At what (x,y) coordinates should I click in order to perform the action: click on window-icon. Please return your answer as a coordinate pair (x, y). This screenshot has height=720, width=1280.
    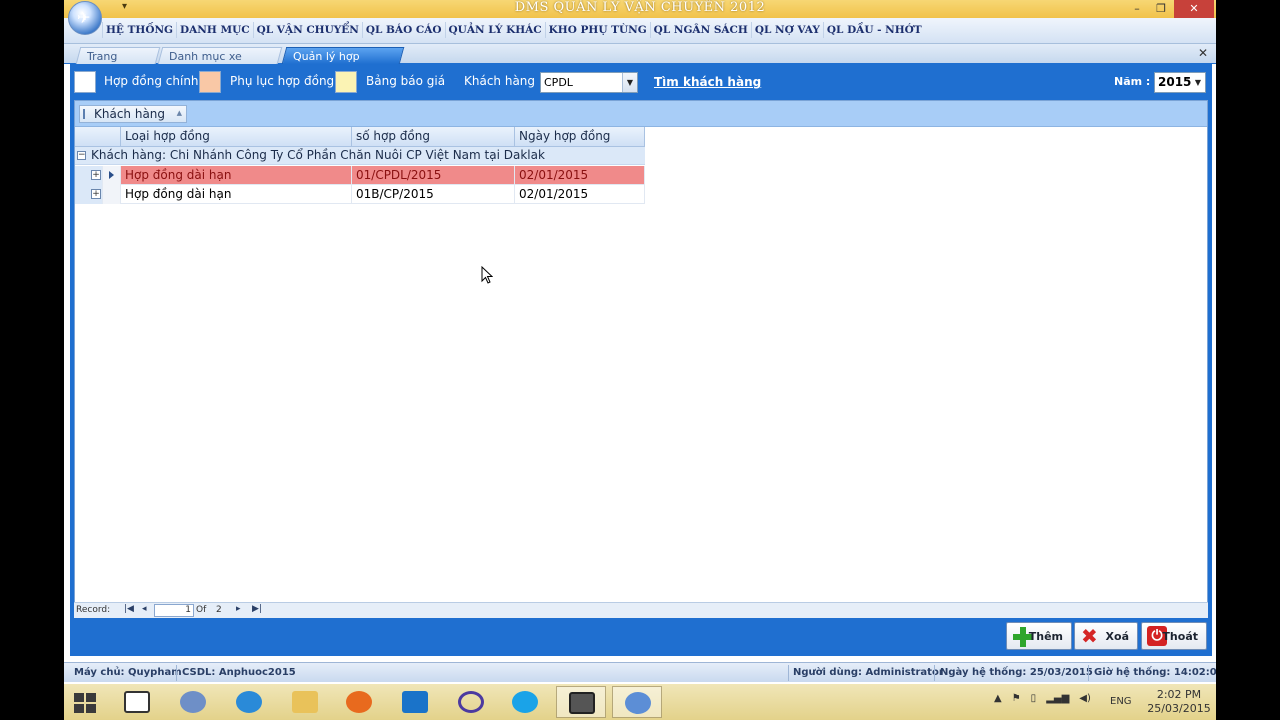
    Looking at the image, I should click on (137, 702).